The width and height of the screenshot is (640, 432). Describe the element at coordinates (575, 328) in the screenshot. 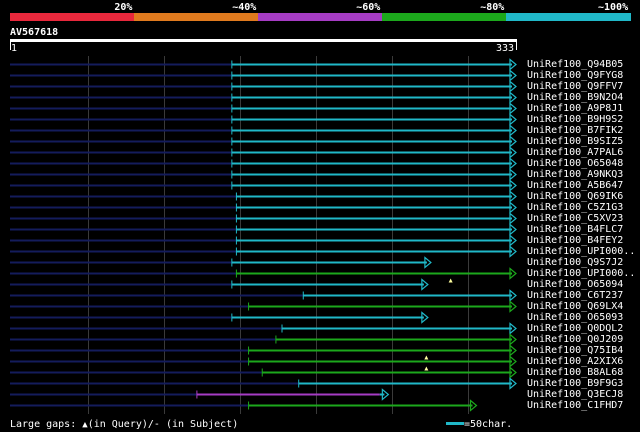

I see `hit-label: UniRef100_Q0DQL2` at that location.